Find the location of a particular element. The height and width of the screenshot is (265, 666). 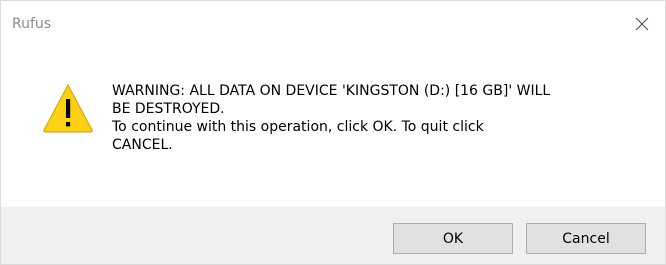

message-line: BE DESTROYED. is located at coordinates (168, 109).